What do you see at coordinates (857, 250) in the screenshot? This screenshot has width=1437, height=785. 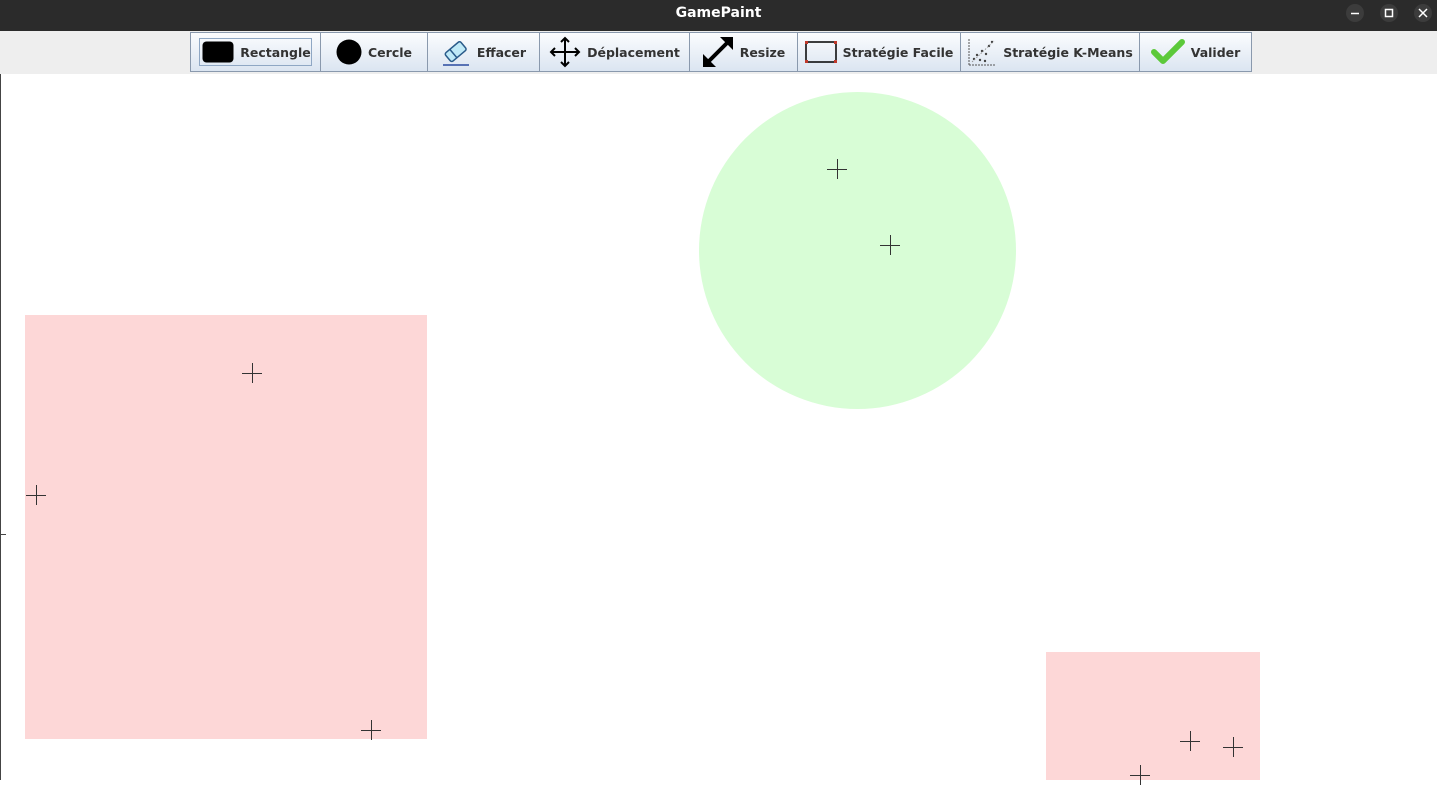 I see `green-circle-shape` at bounding box center [857, 250].